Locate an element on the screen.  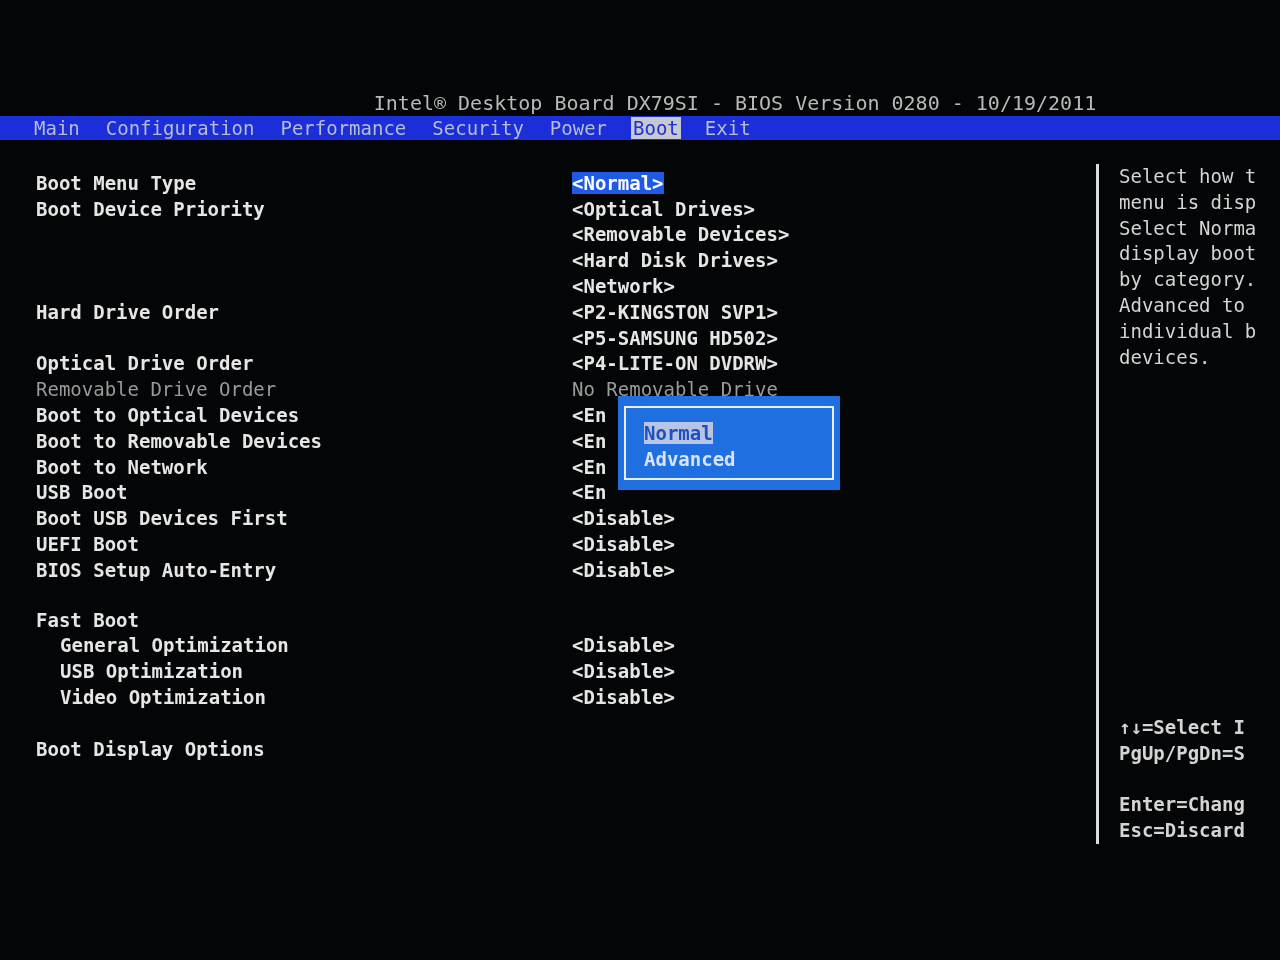
bios-title: Intel® Desktop Board DX79SI - BIOS Version 0280 - 10/19/2011 is located at coordinates (735, 103).